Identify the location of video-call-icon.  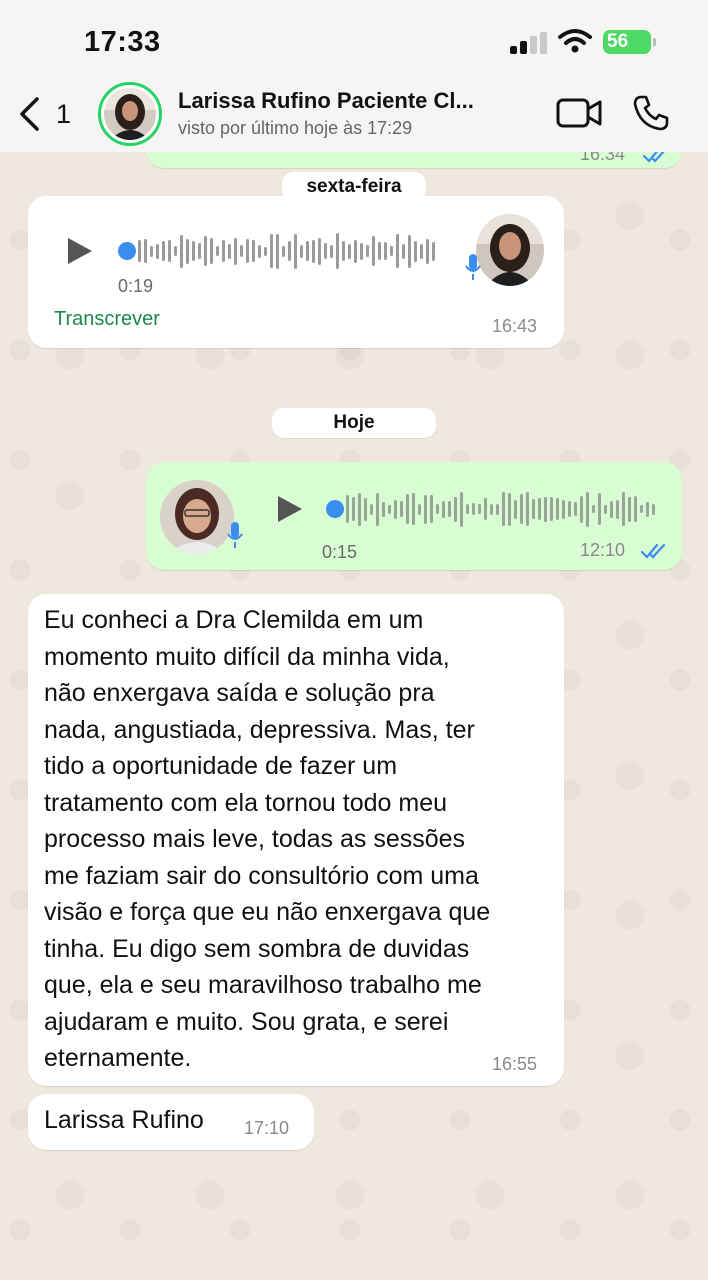
(579, 113).